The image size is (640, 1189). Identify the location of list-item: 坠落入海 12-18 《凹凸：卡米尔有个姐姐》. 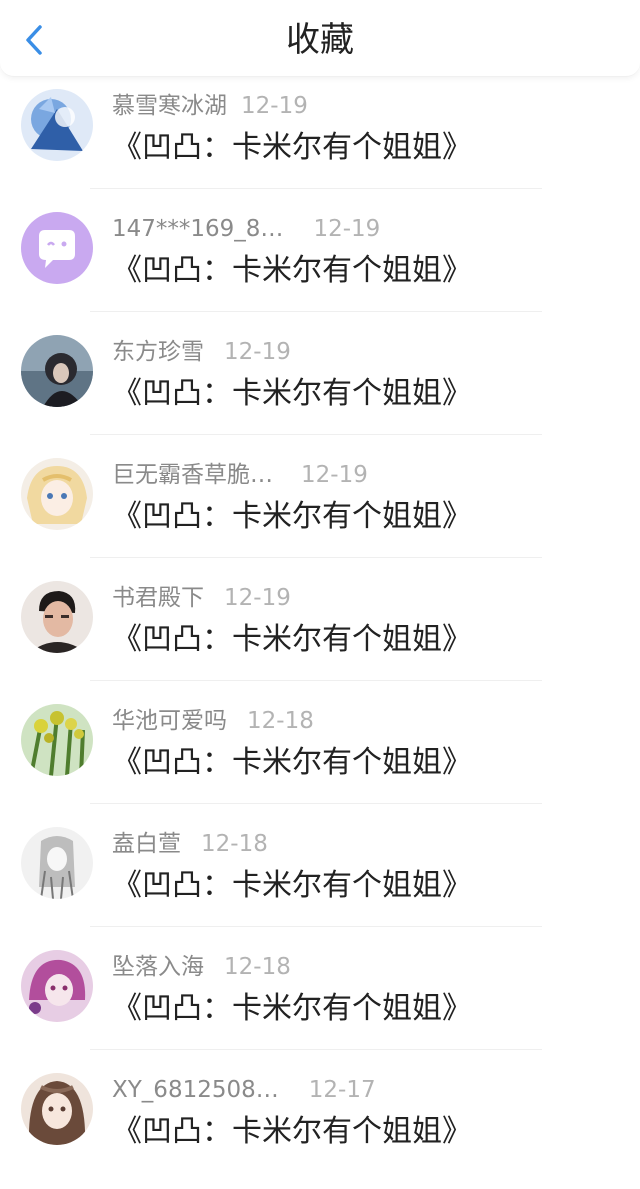
(320, 1004).